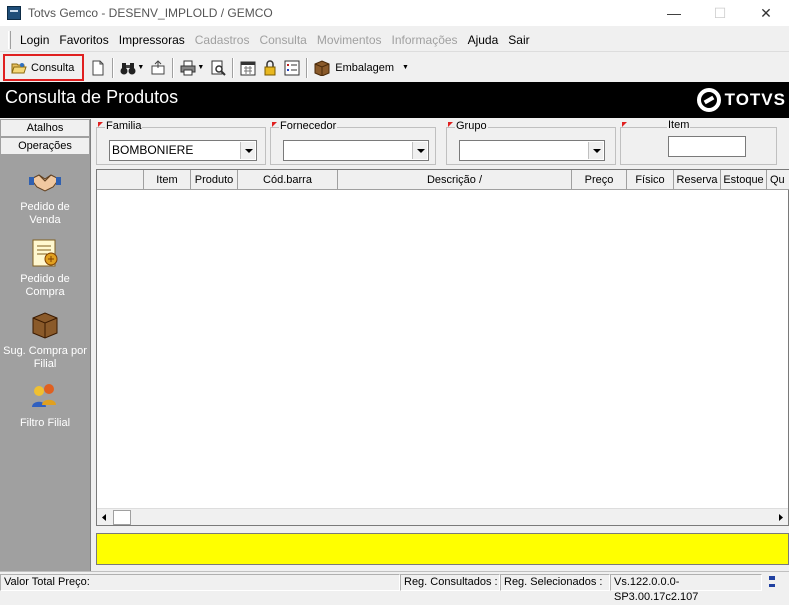  What do you see at coordinates (201, 67) in the screenshot?
I see `chevron-down-icon: ▼` at bounding box center [201, 67].